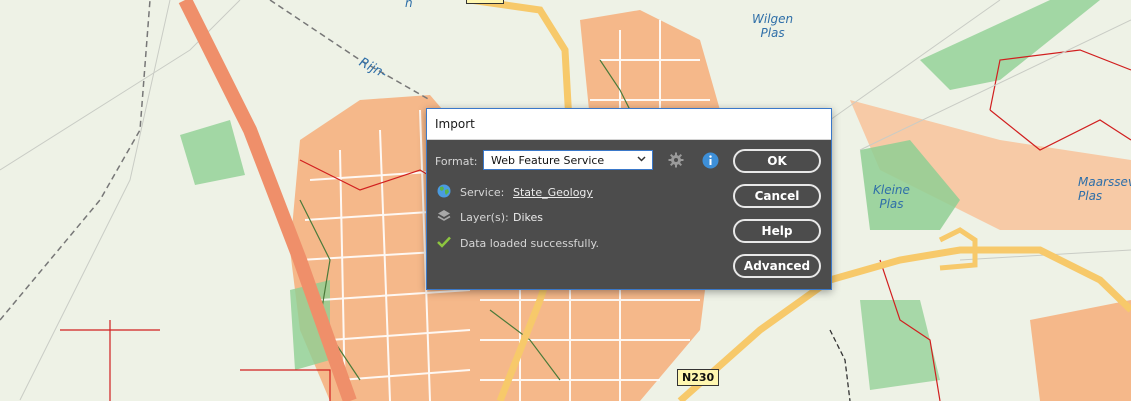 Image resolution: width=1131 pixels, height=401 pixels. What do you see at coordinates (777, 161) in the screenshot?
I see `ok-button: OK` at bounding box center [777, 161].